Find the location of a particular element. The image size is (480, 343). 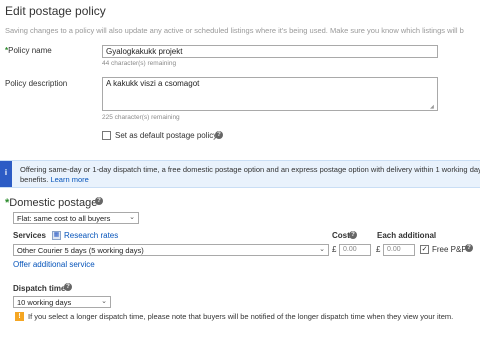

cost-currency: £ is located at coordinates (334, 249).